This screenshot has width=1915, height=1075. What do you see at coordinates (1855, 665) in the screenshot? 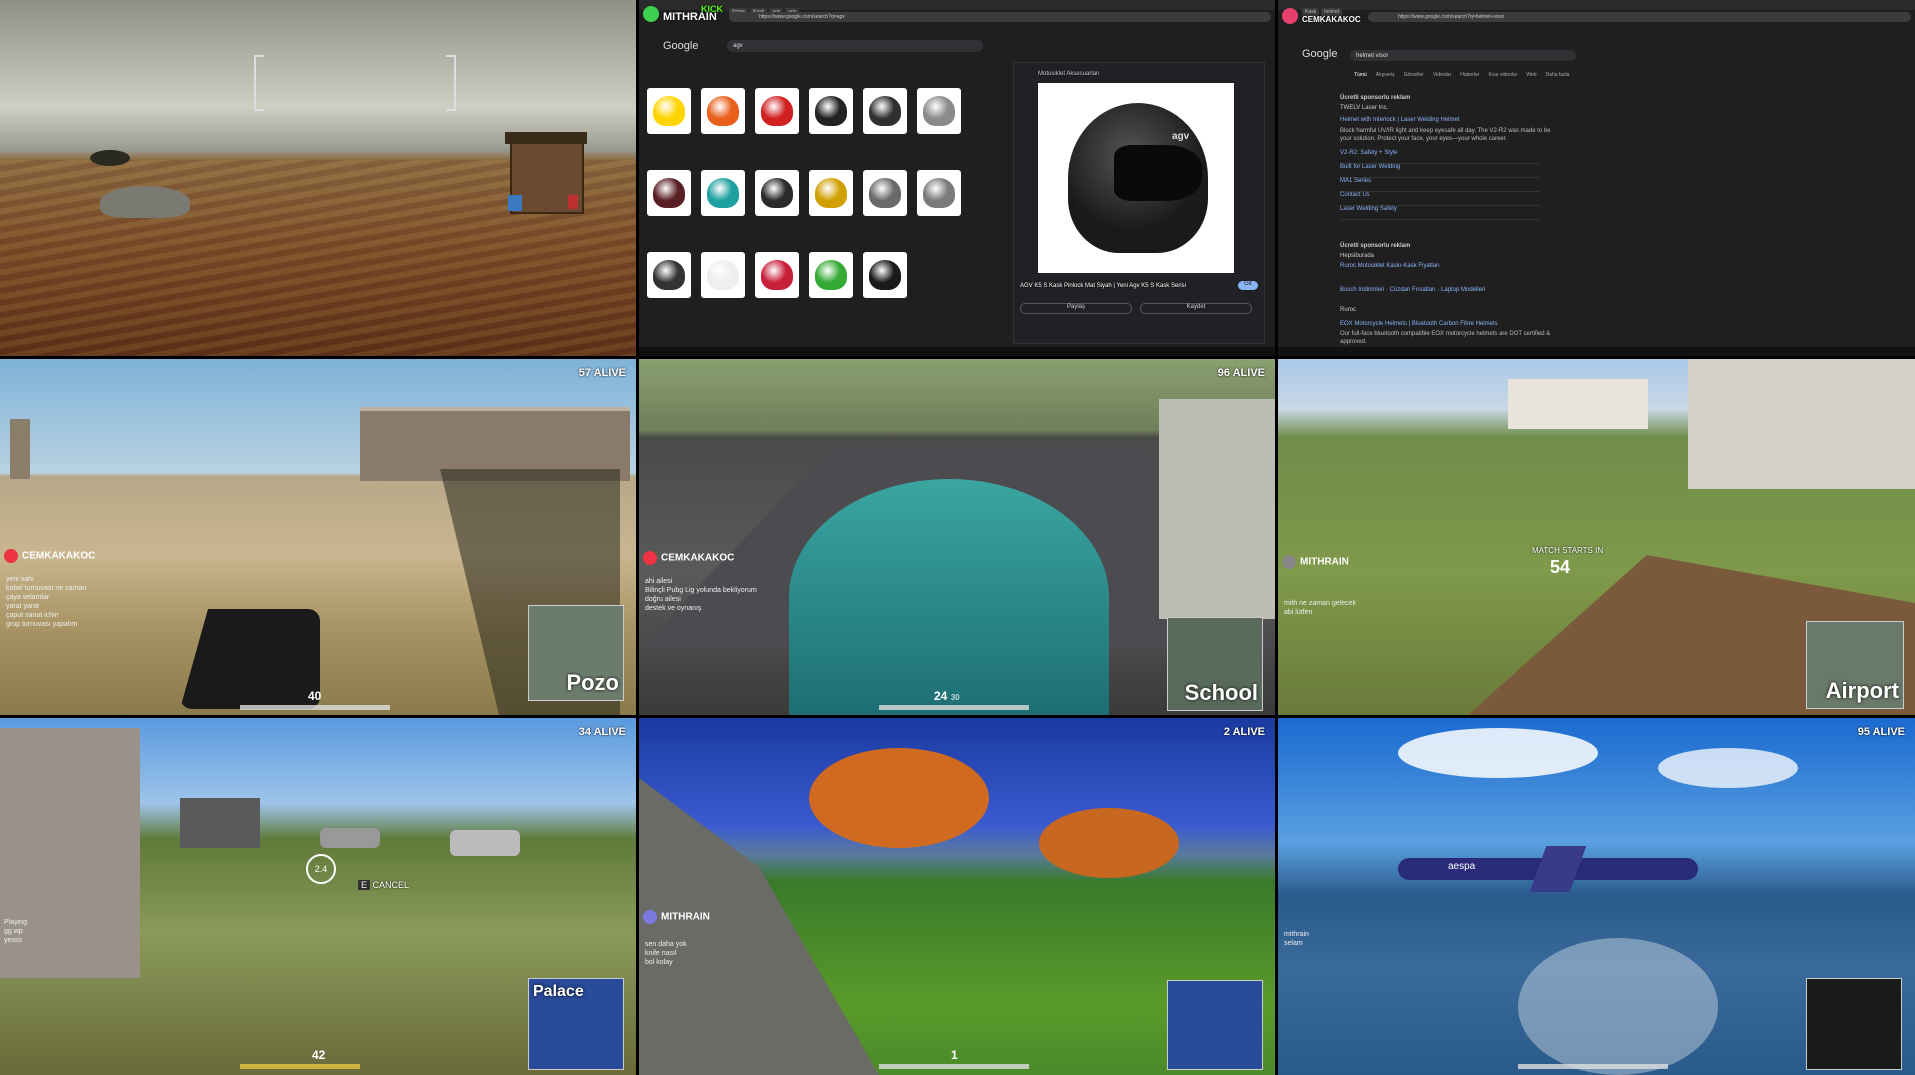
I see `minimap: Airport` at bounding box center [1855, 665].